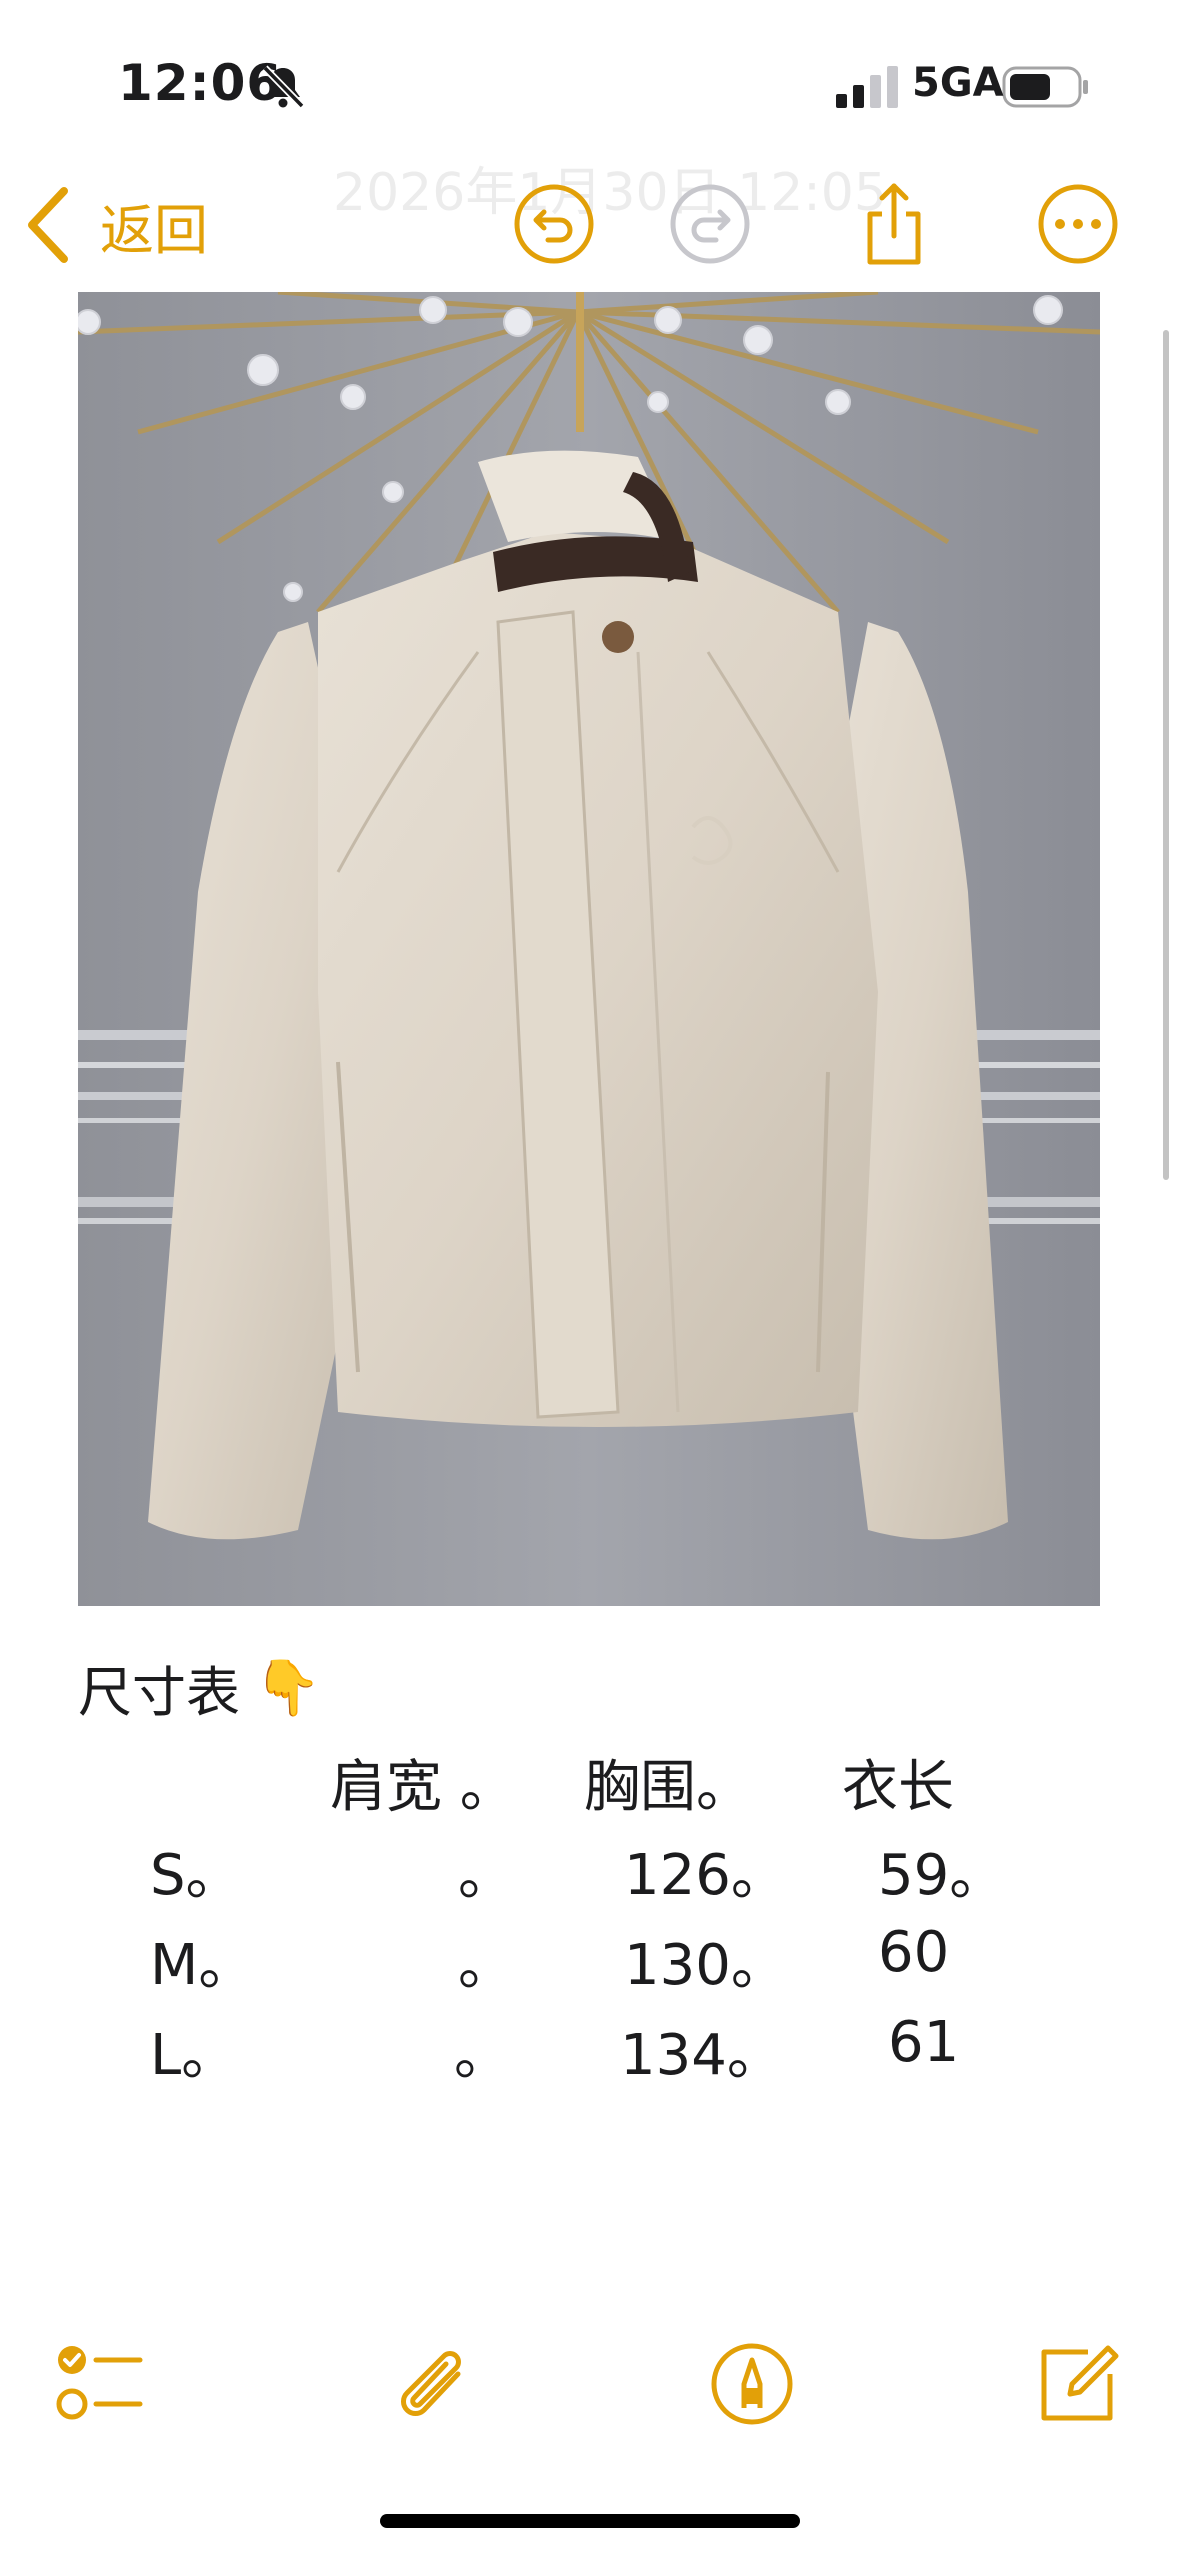  I want to click on row-l-length: 61, so click(924, 2042).